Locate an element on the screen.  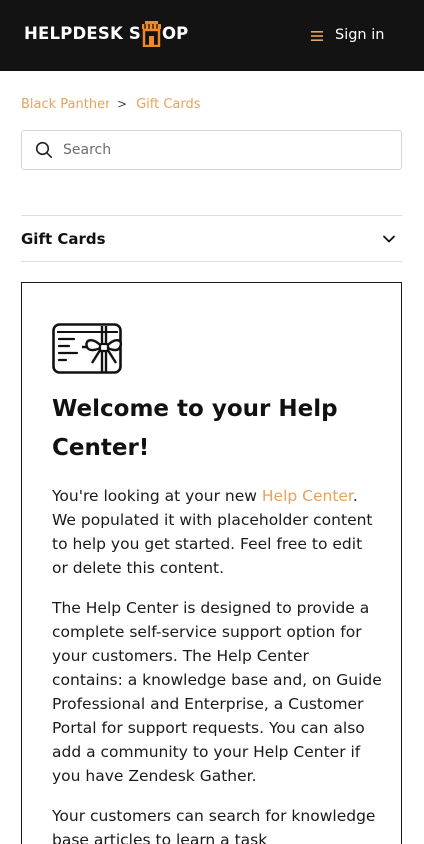
hamburger-menu-button is located at coordinates (317, 36).